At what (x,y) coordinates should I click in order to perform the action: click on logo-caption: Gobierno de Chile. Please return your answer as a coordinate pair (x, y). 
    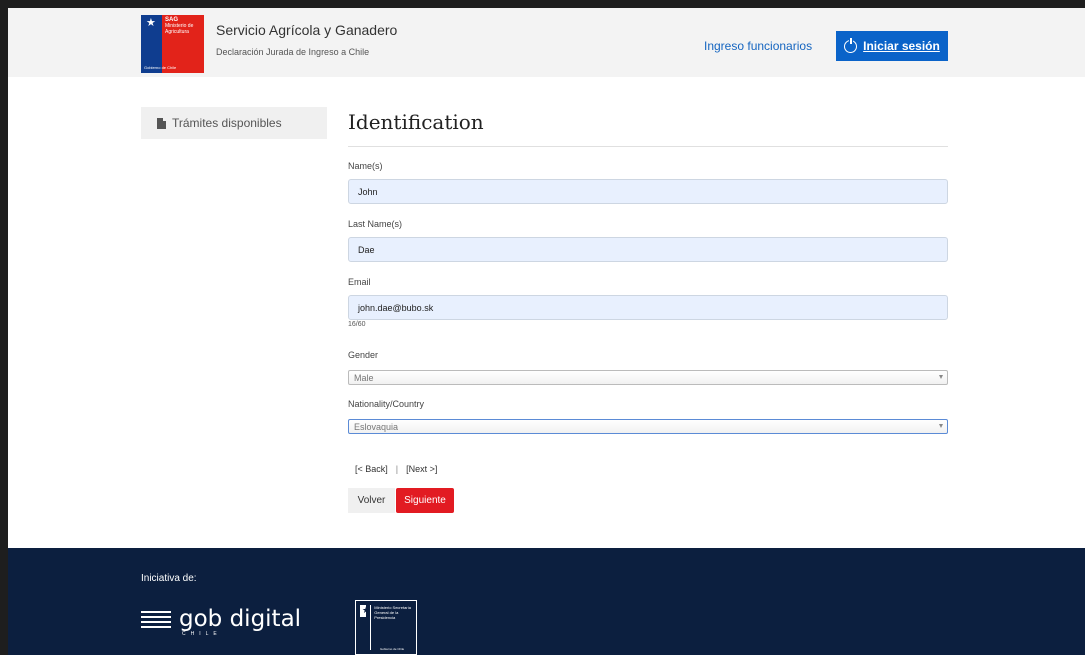
    Looking at the image, I should click on (160, 67).